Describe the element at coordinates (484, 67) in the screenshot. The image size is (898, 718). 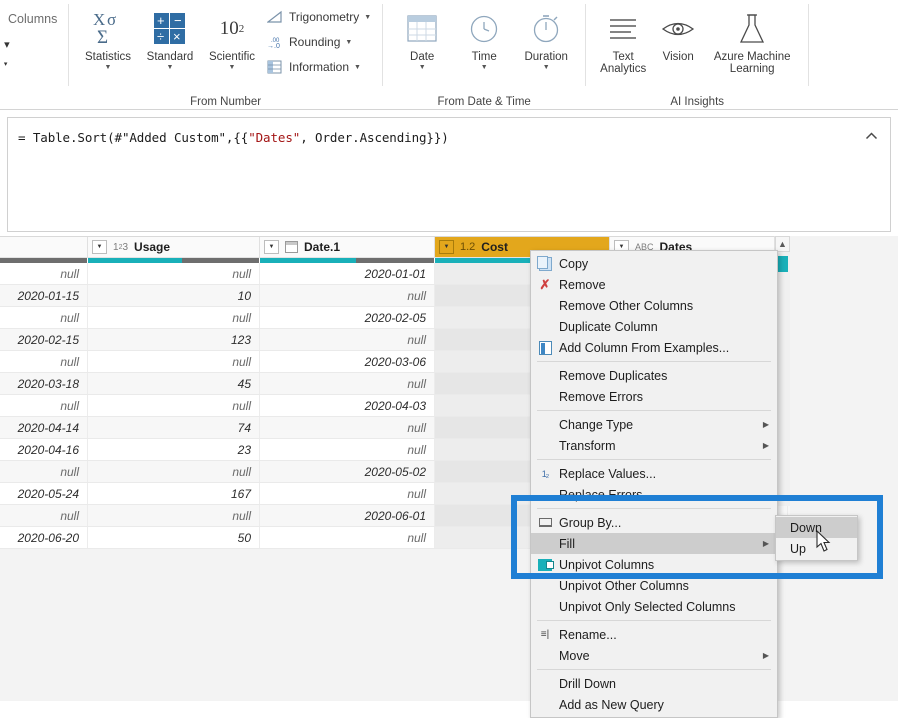
I see `time-caret-icon: ▼` at that location.